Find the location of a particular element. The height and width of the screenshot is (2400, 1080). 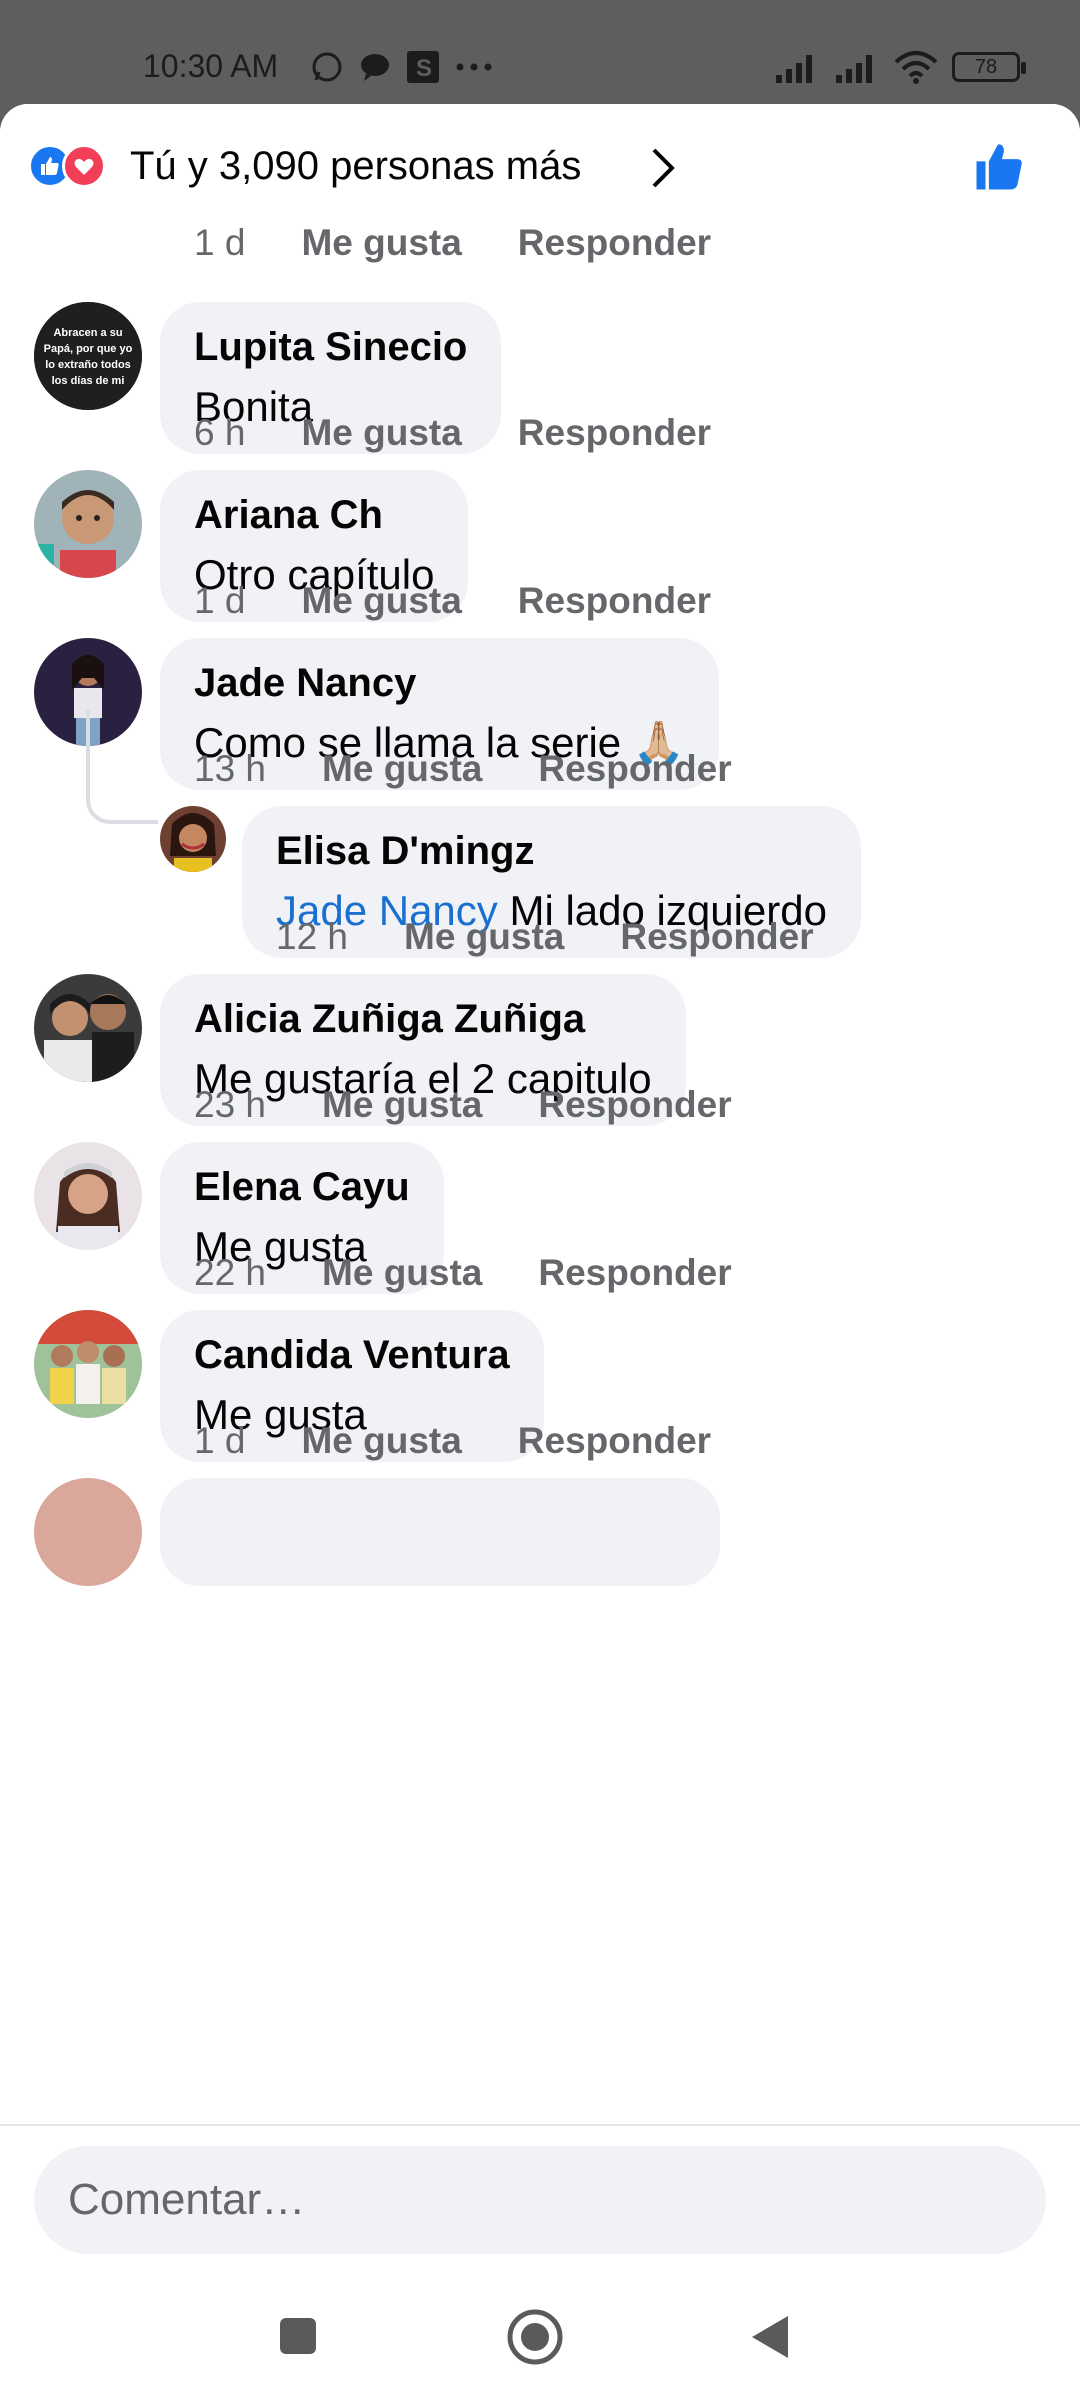

system-nav-bar is located at coordinates (540, 2335).